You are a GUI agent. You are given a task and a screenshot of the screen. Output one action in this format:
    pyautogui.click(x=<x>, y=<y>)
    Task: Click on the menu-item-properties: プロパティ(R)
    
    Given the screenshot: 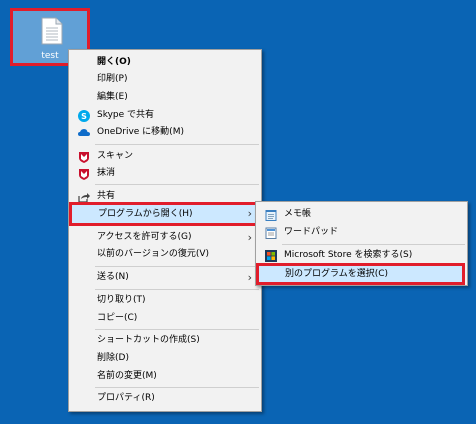 What is the action you would take?
    pyautogui.click(x=165, y=398)
    